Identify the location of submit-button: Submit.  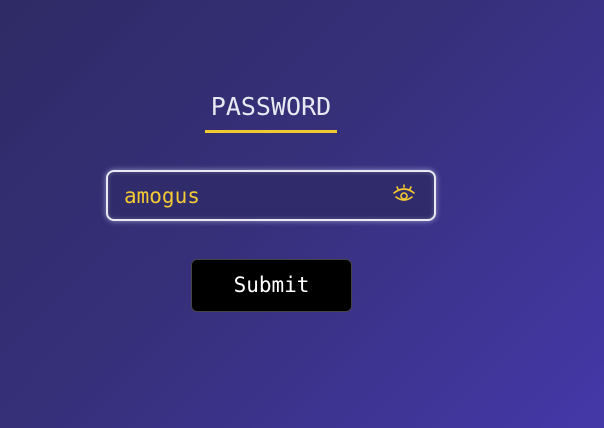
(271, 285).